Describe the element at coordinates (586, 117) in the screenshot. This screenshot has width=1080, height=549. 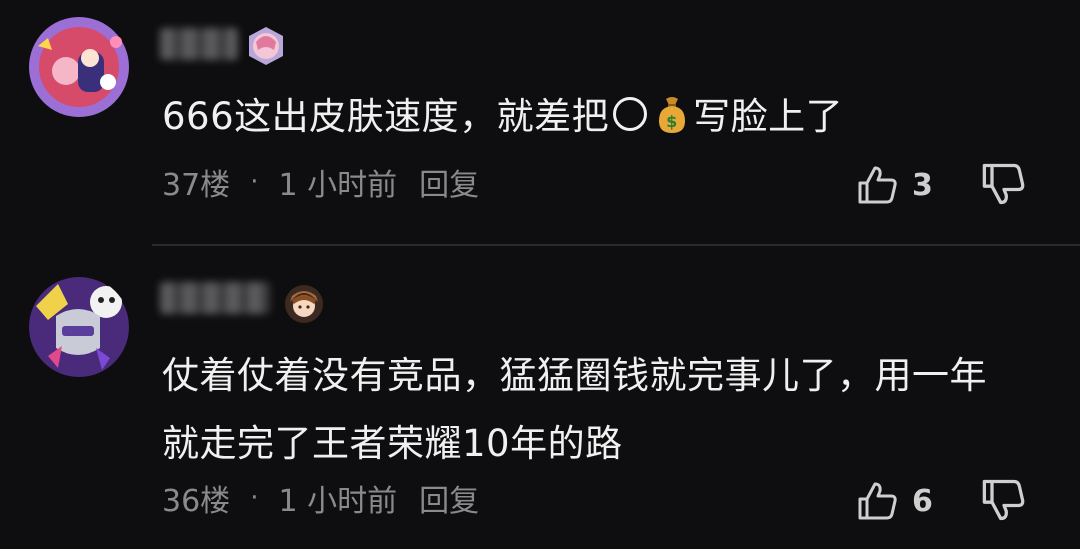
I see `comment-text: 666这出皮肤速度，就差把 $ 写脸上了` at that location.